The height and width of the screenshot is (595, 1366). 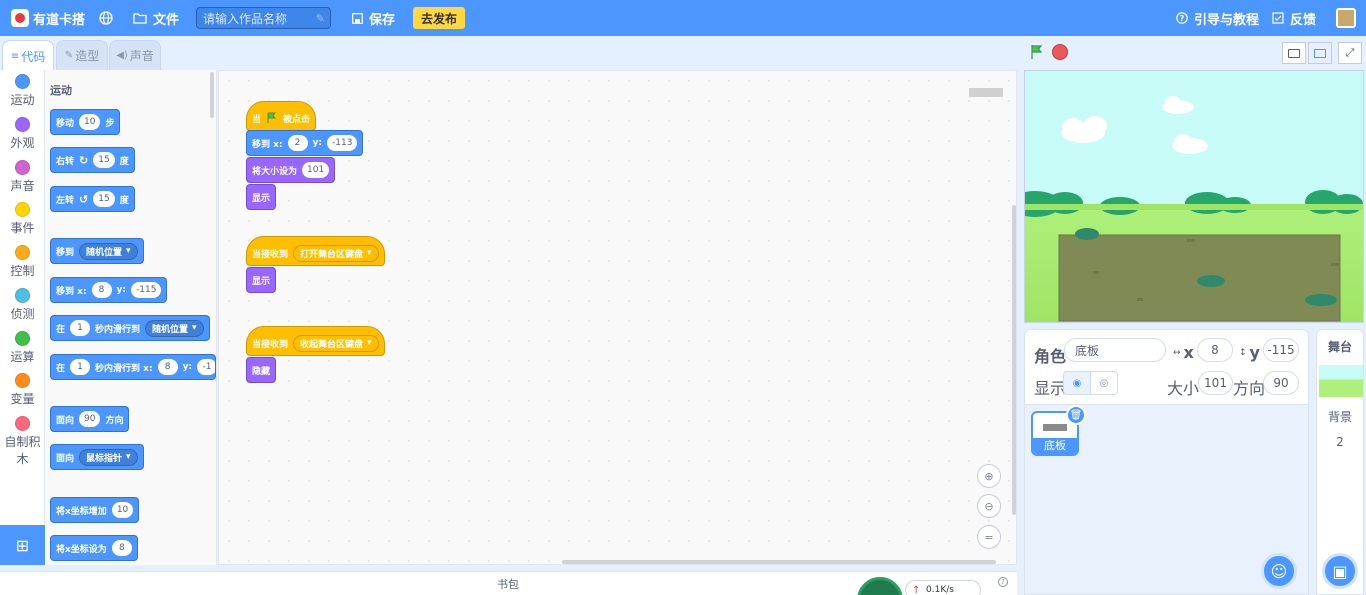 I want to click on category-operators: 运算, so click(x=22, y=348).